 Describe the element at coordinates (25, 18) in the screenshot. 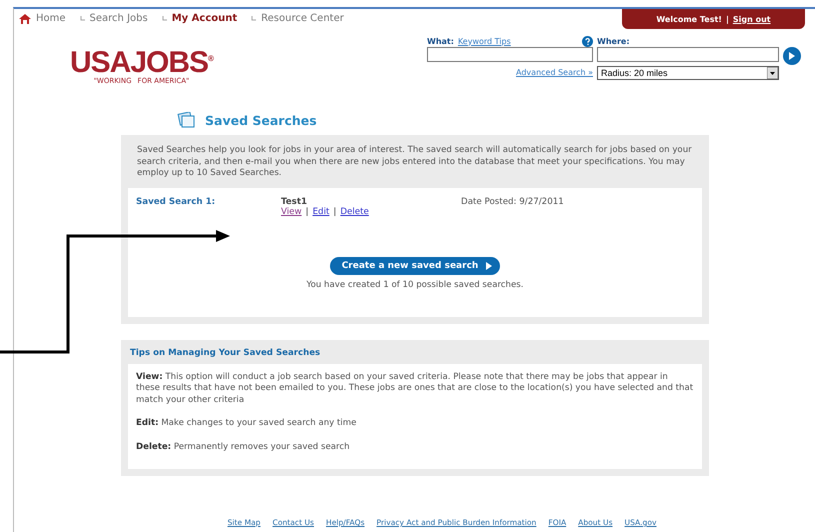

I see `house-icon` at that location.